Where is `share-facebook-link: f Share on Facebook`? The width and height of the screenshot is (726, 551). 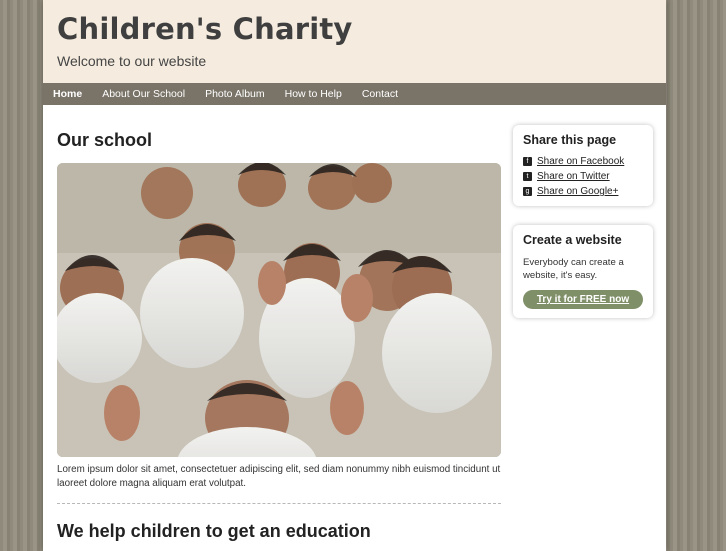
share-facebook-link: f Share on Facebook is located at coordinates (583, 161).